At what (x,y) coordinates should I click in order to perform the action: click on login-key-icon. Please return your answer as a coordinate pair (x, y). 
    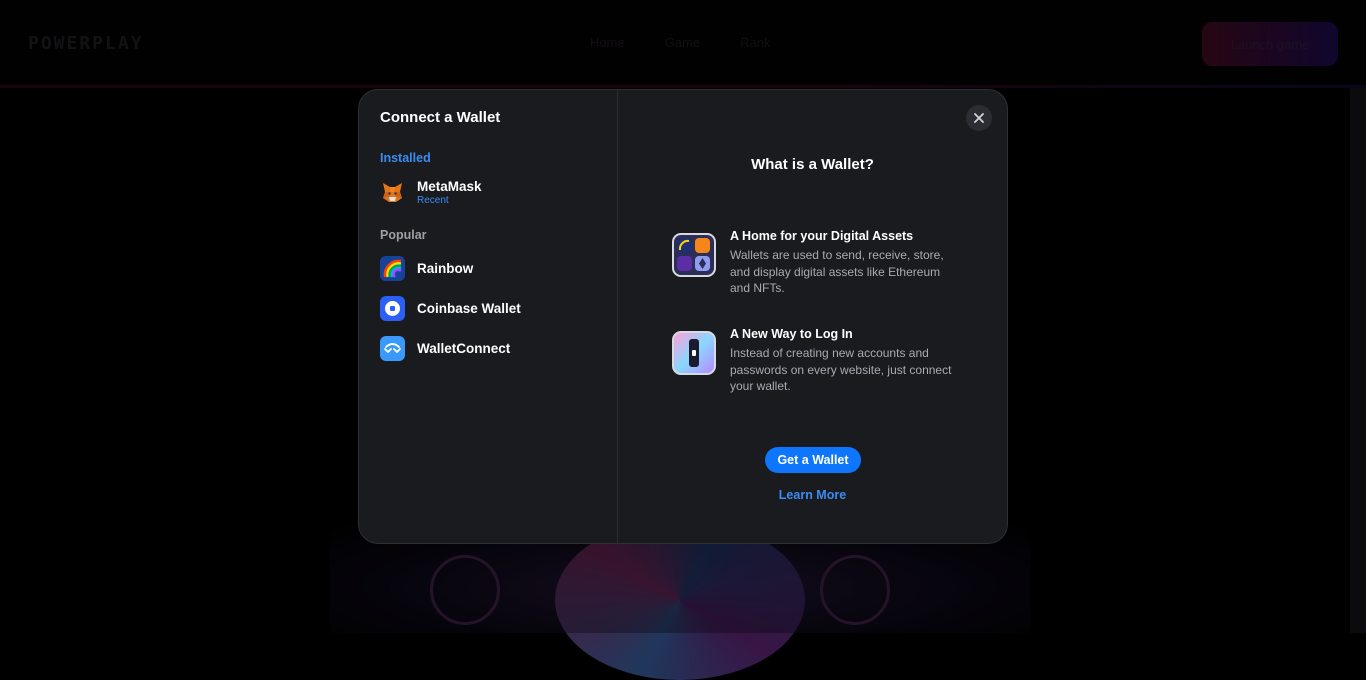
    Looking at the image, I should click on (694, 353).